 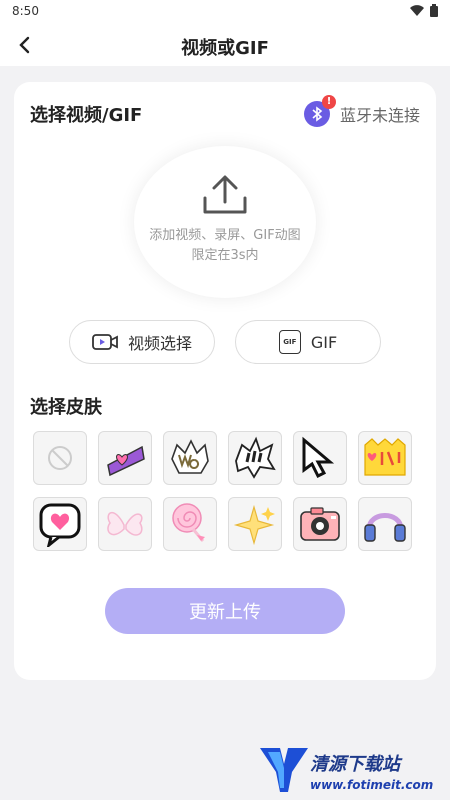 I want to click on skin-pixel-heart-bubble, so click(x=60, y=524).